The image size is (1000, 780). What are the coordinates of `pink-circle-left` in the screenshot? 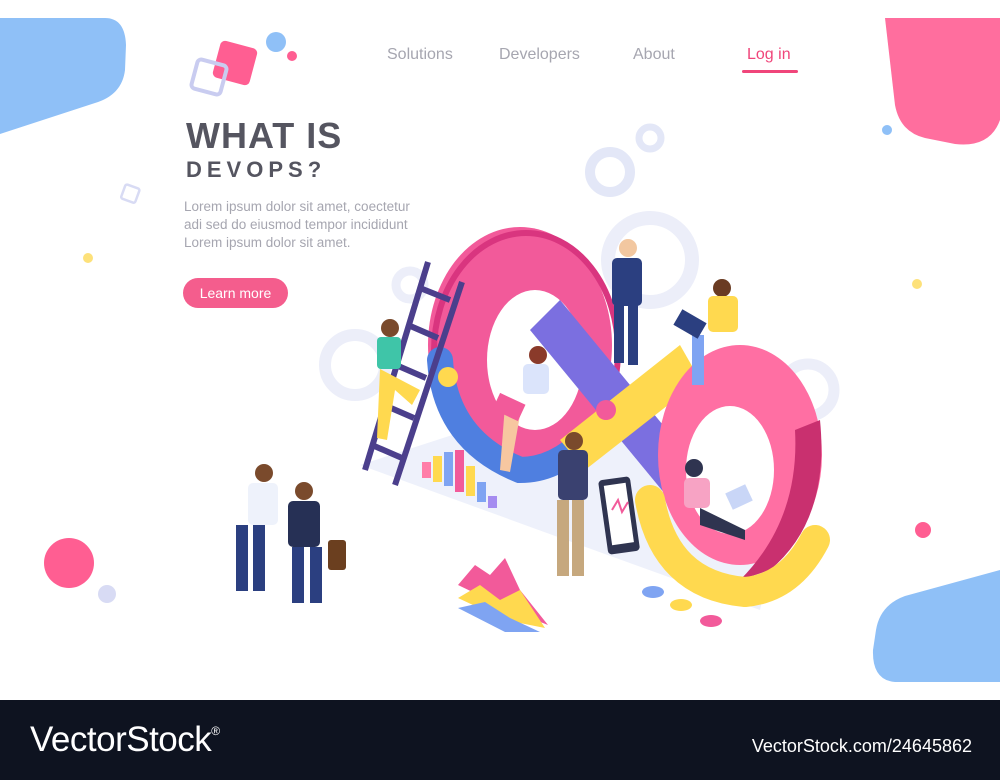 It's located at (69, 563).